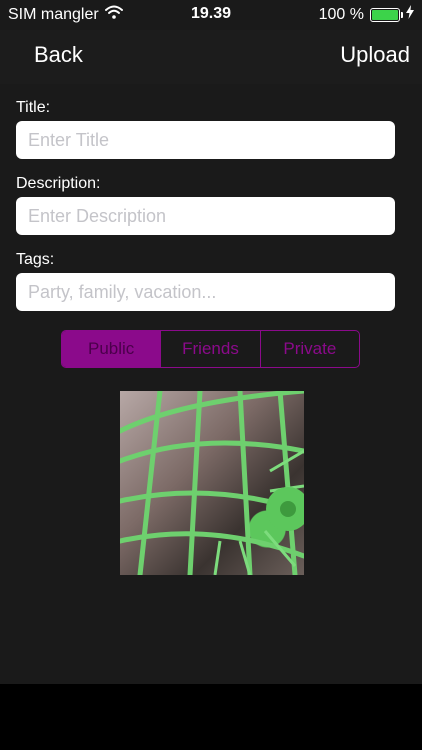 The width and height of the screenshot is (422, 750). What do you see at coordinates (58, 55) in the screenshot?
I see `back-button: Back` at bounding box center [58, 55].